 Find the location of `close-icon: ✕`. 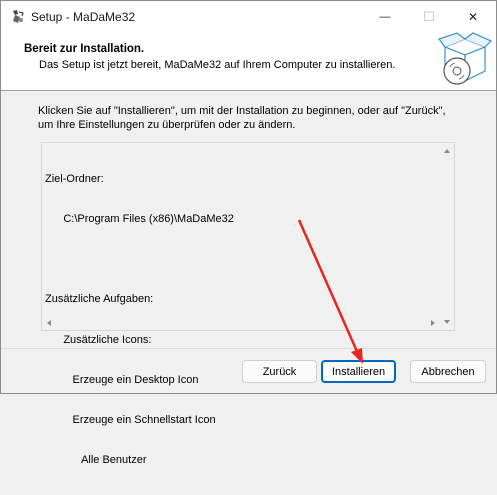

close-icon: ✕ is located at coordinates (473, 17).